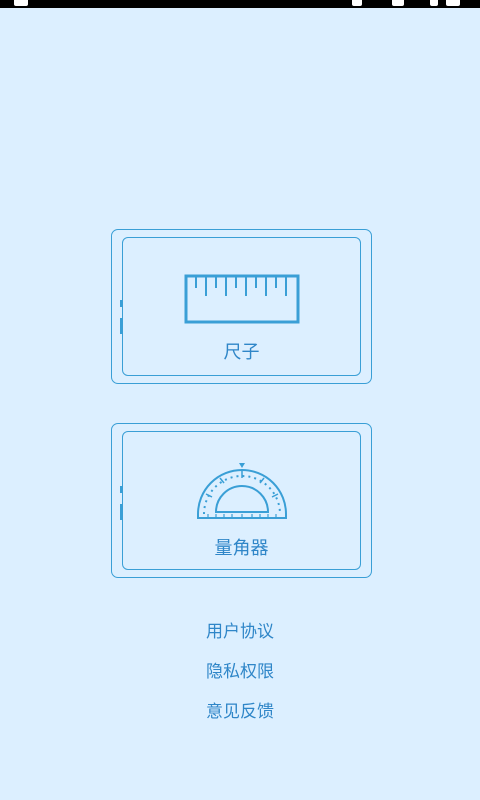 This screenshot has height=800, width=480. I want to click on protractor-icon, so click(241, 491).